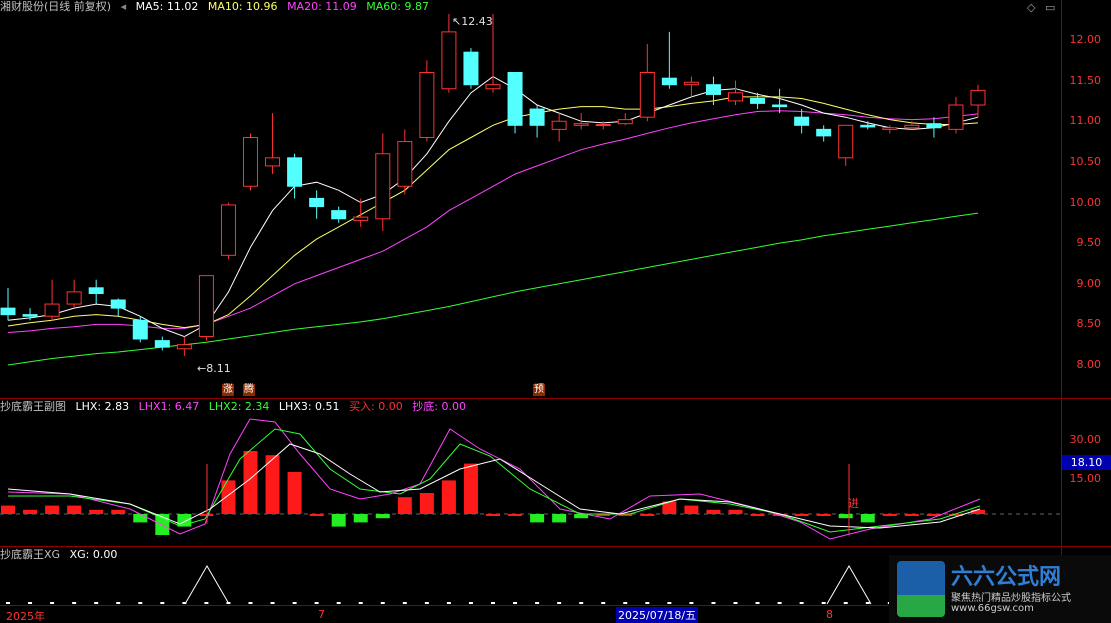 The image size is (1111, 623). I want to click on ma-toggle-icon: ◂, so click(124, 6).